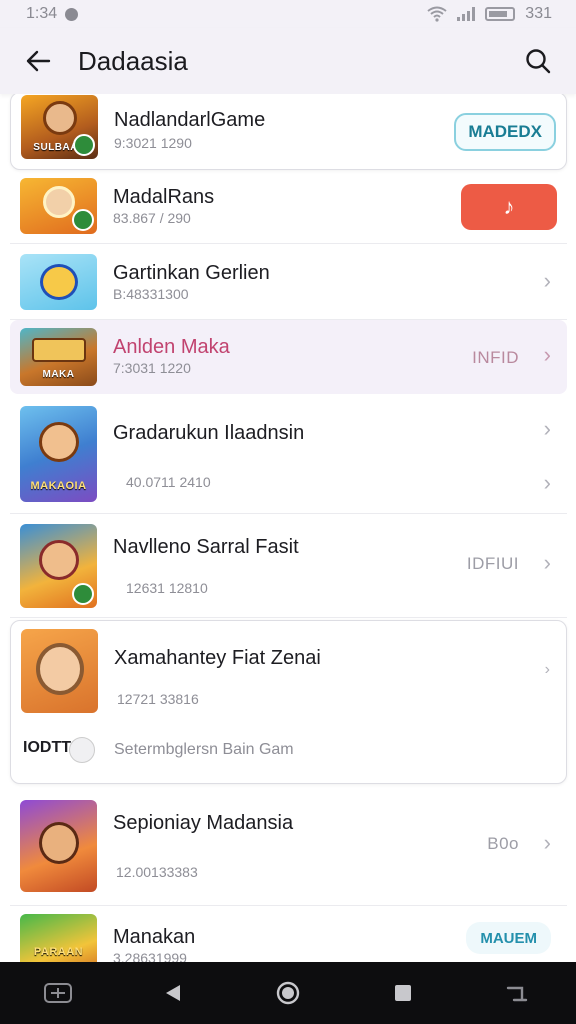 The image size is (576, 1024). Describe the element at coordinates (538, 13) in the screenshot. I see `battery-level: 331` at that location.